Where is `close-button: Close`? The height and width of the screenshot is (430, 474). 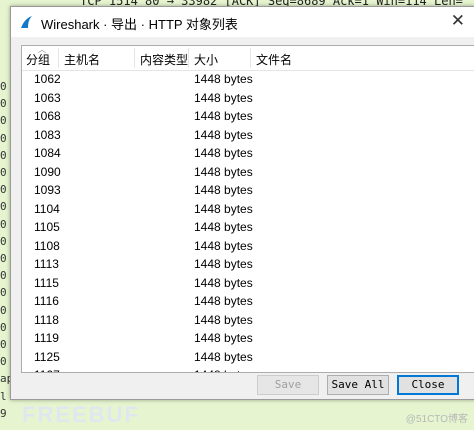 close-button: Close is located at coordinates (428, 385).